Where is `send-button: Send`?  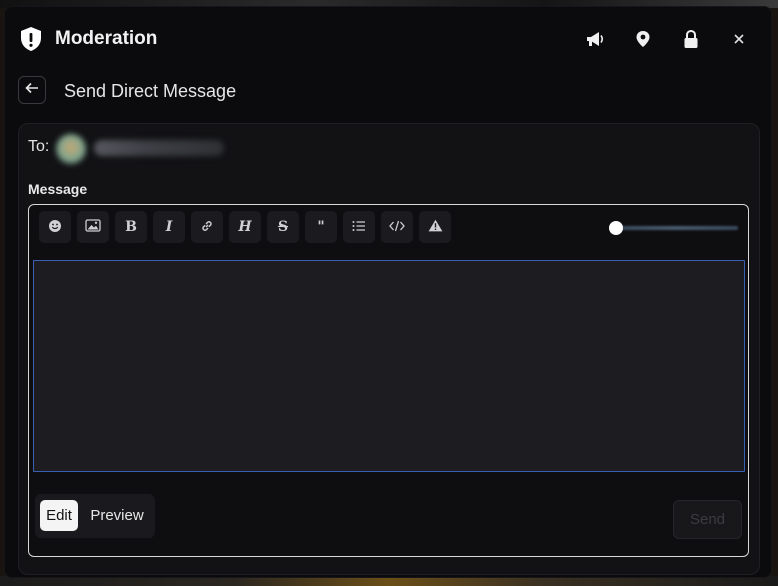
send-button: Send is located at coordinates (707, 519).